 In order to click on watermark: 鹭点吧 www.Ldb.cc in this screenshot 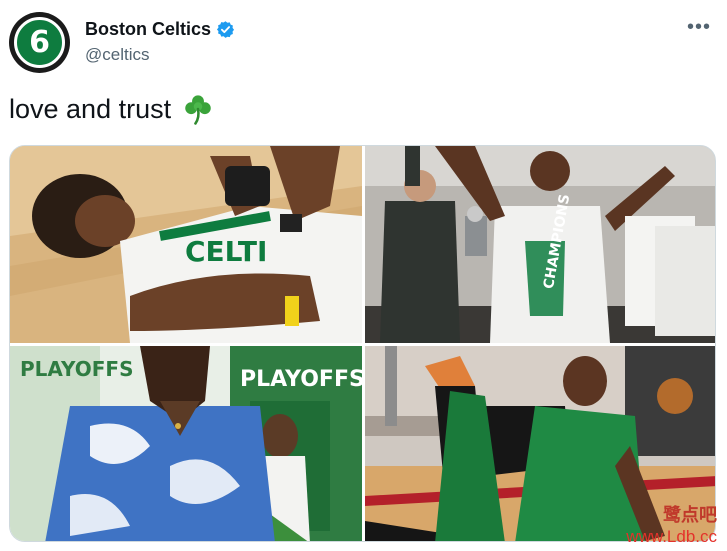, I will do `click(671, 524)`.